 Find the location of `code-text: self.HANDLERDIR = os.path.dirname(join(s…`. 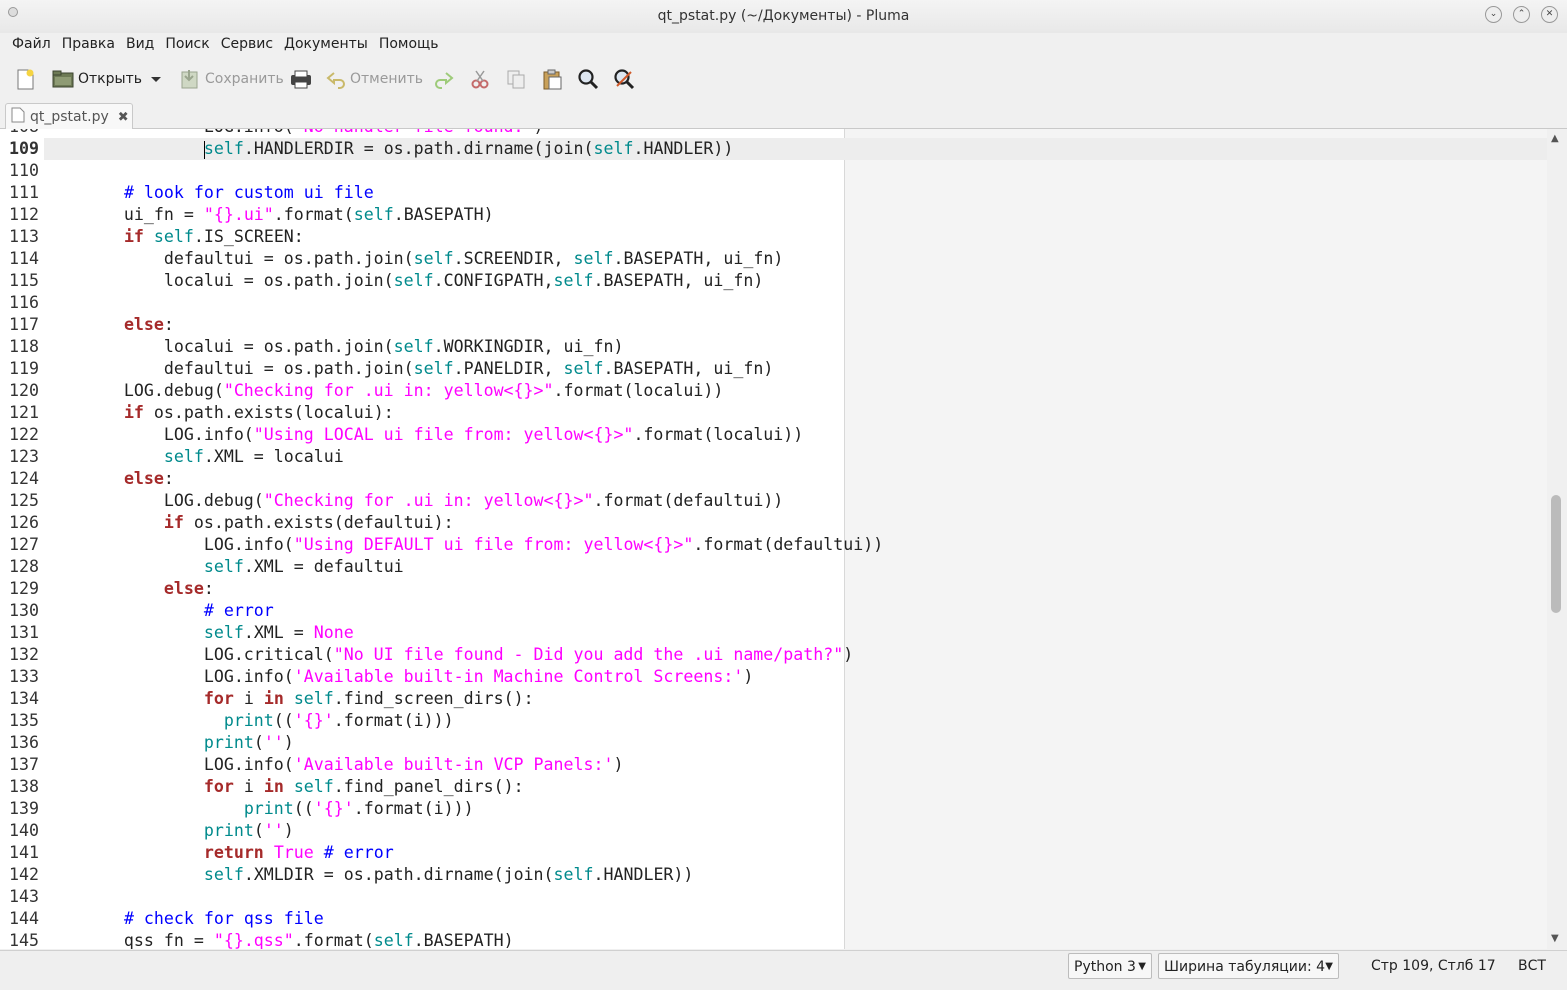

code-text: self.HANDLERDIR = os.path.dirname(join(s… is located at coordinates (468, 149).